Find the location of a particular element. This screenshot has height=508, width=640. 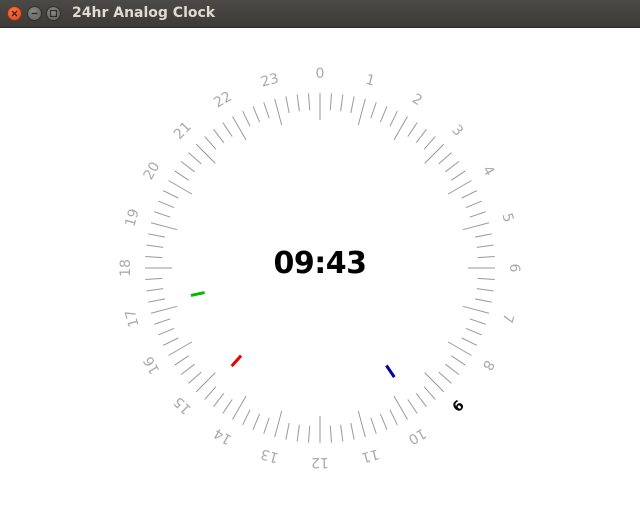

close-button is located at coordinates (14, 13).